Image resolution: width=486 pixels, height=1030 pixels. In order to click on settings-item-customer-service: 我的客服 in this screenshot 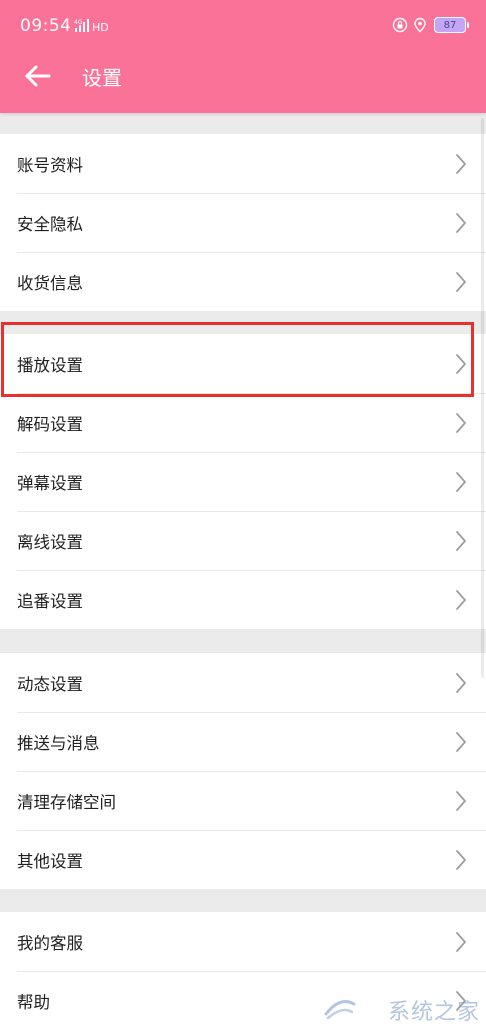, I will do `click(243, 941)`.